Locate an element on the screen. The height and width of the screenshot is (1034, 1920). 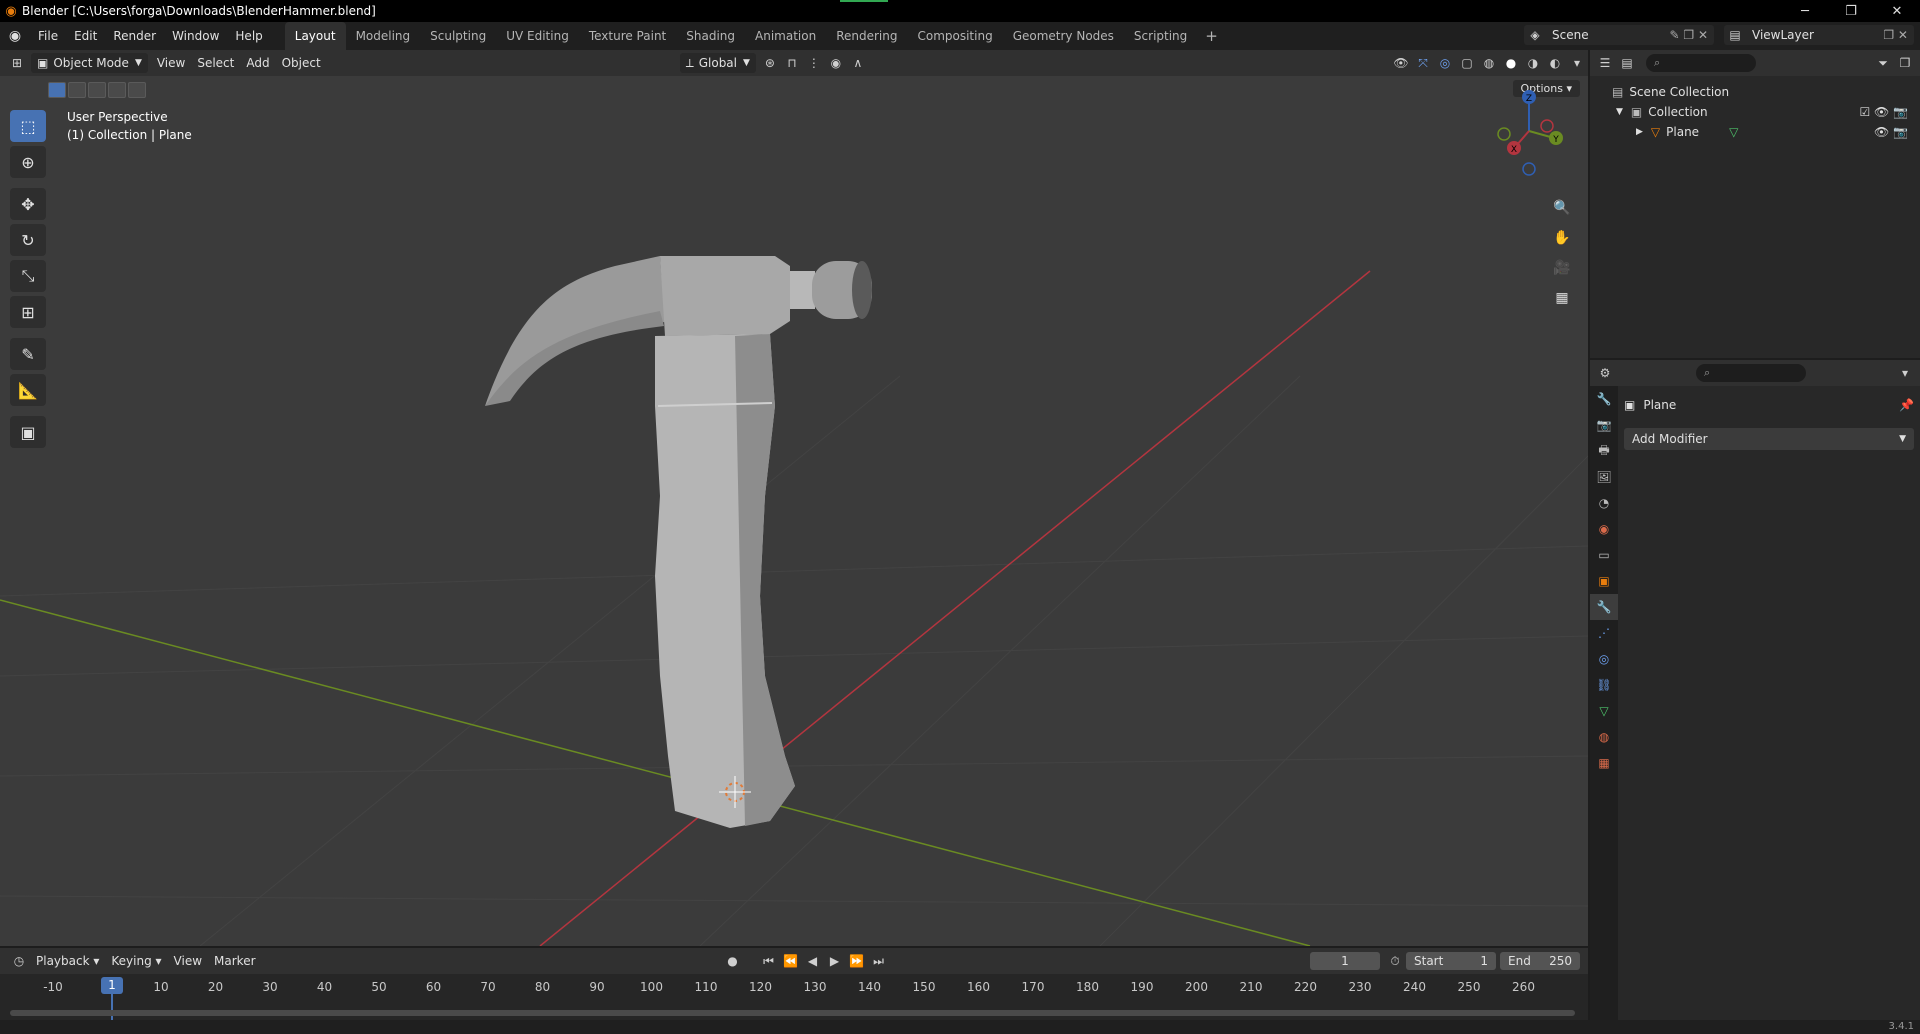
jump-start-icon: ⏮ is located at coordinates (769, 961).